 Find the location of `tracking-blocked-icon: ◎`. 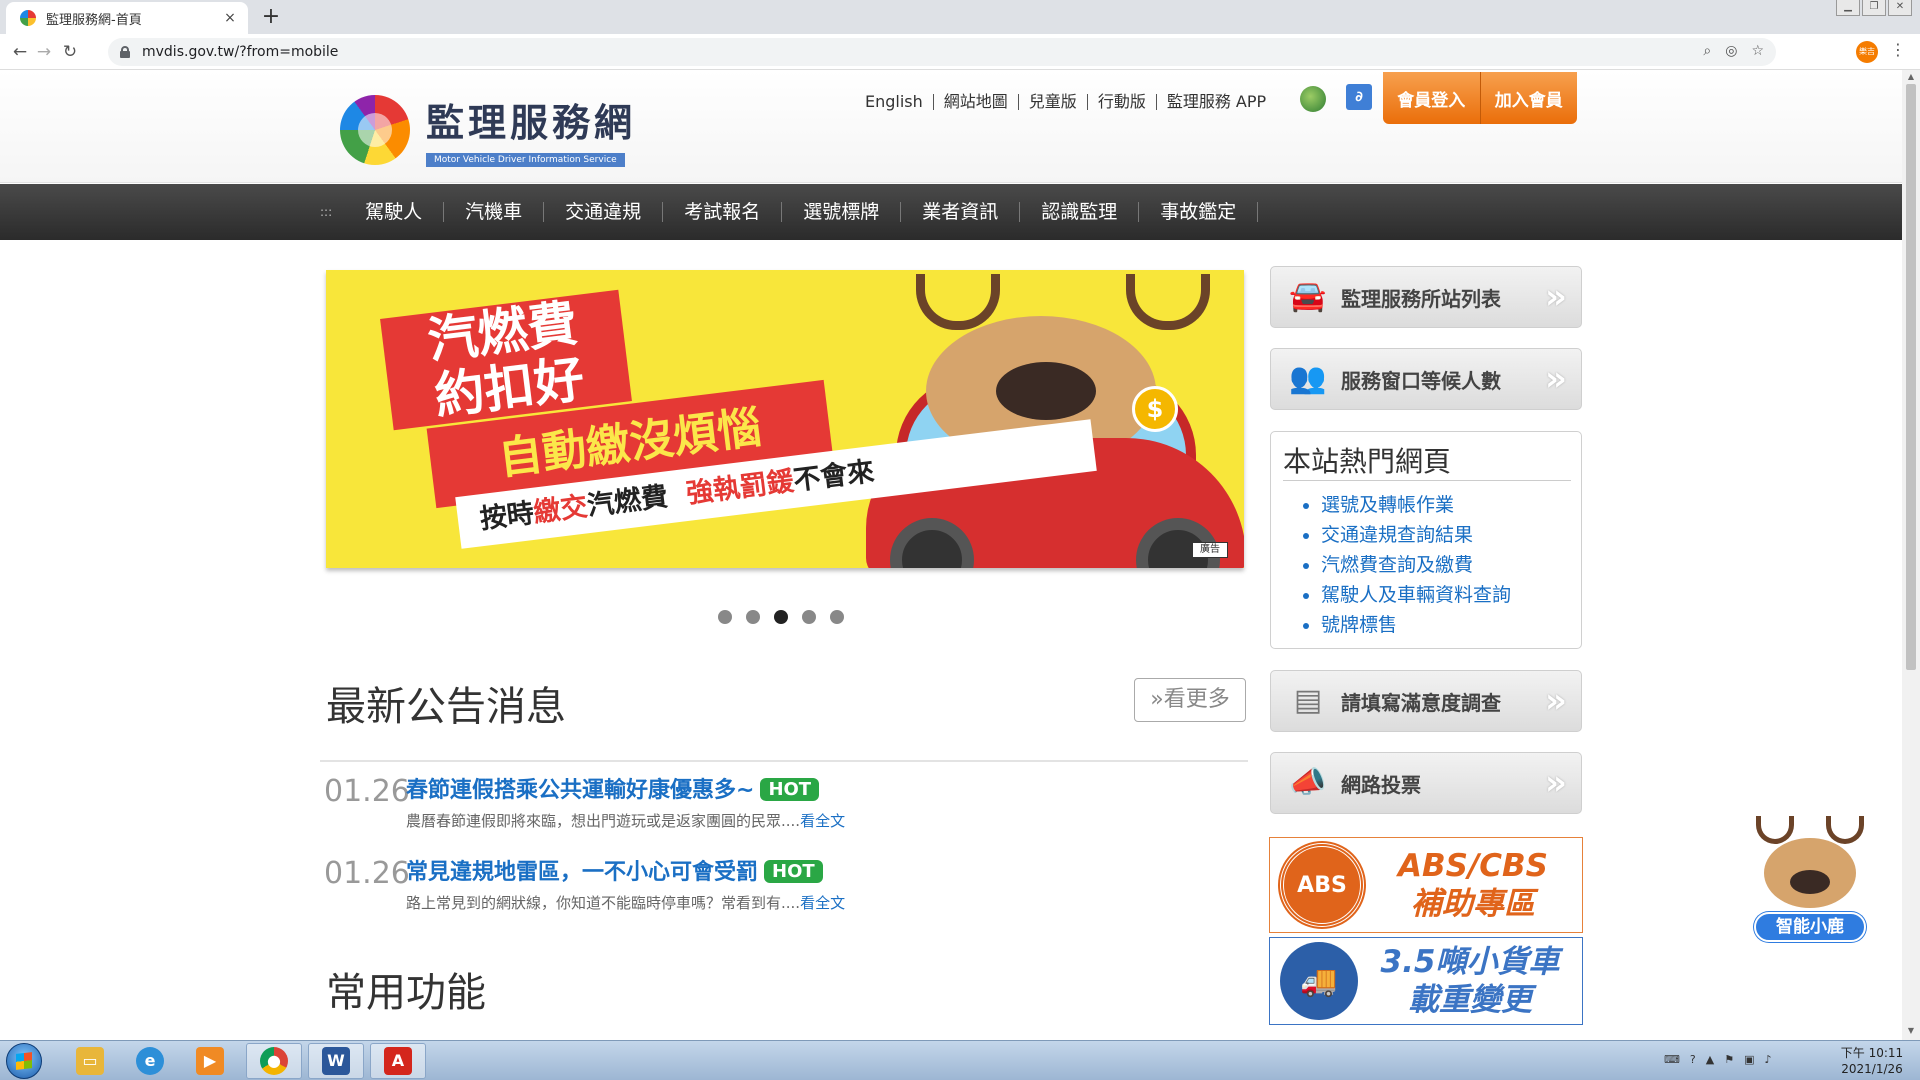

tracking-blocked-icon: ◎ is located at coordinates (1731, 51).